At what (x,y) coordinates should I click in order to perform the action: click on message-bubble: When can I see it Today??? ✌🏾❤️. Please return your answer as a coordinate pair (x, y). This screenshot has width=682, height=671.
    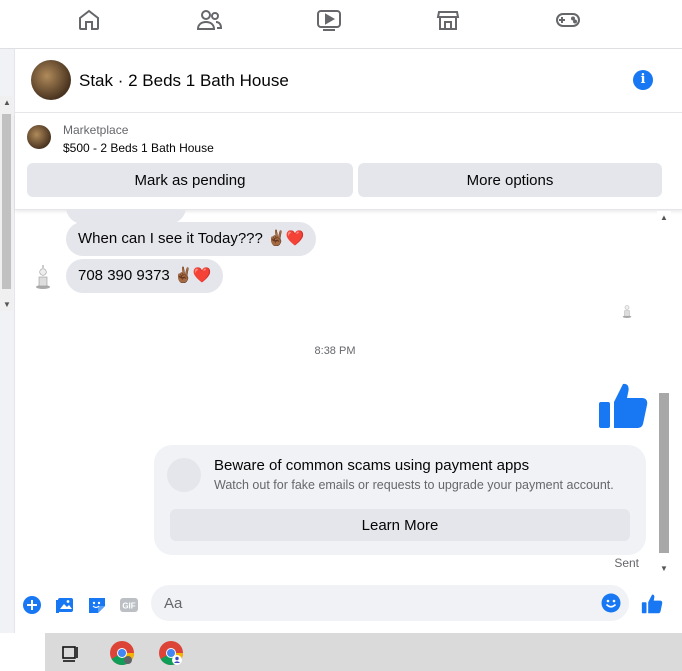
    Looking at the image, I should click on (191, 239).